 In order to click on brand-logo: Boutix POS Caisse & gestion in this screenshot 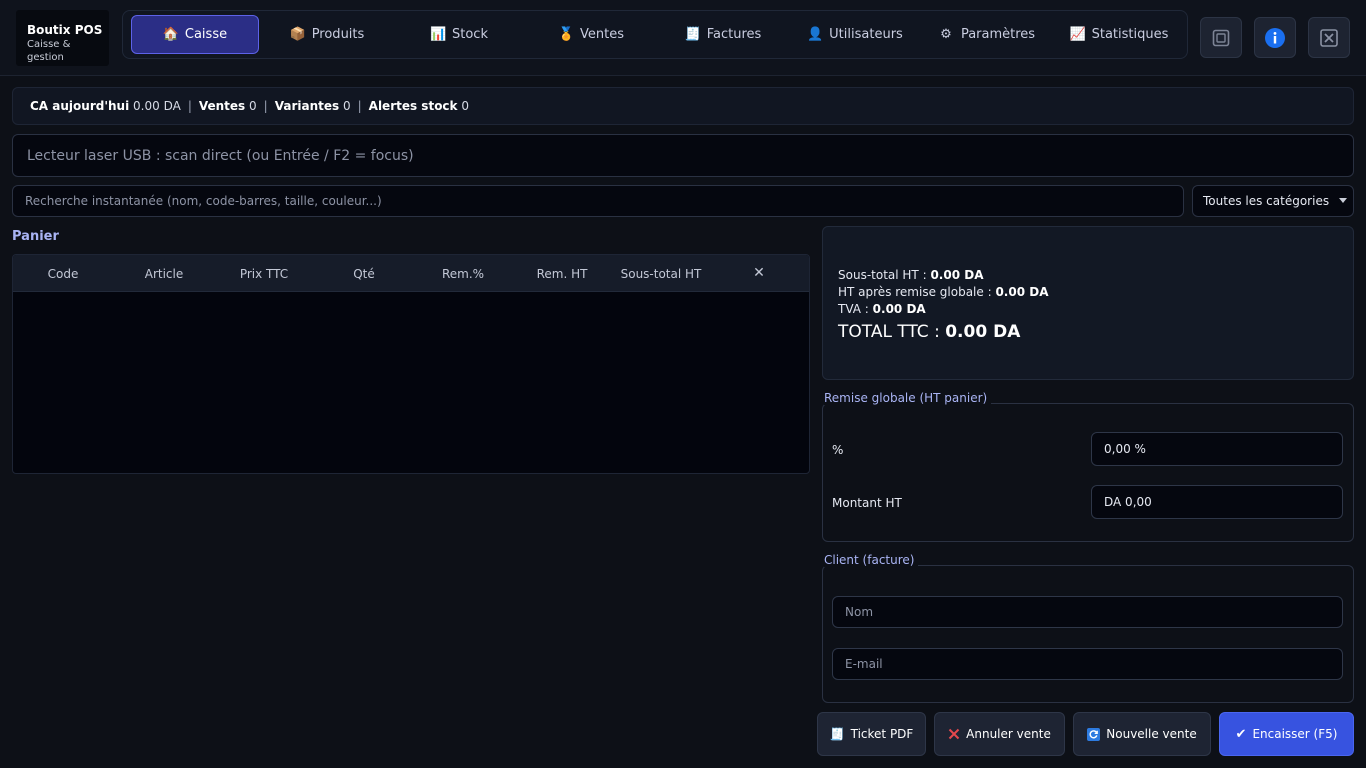, I will do `click(62, 38)`.